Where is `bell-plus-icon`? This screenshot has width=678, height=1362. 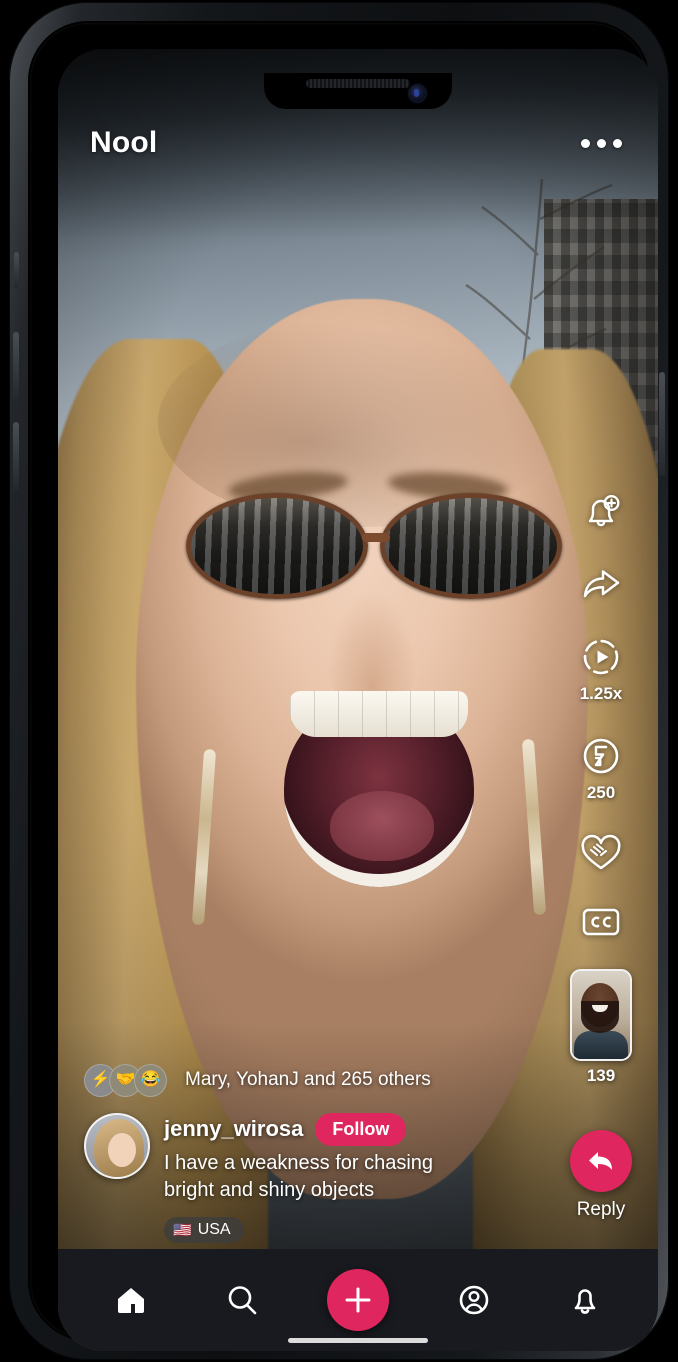
bell-plus-icon is located at coordinates (604, 510).